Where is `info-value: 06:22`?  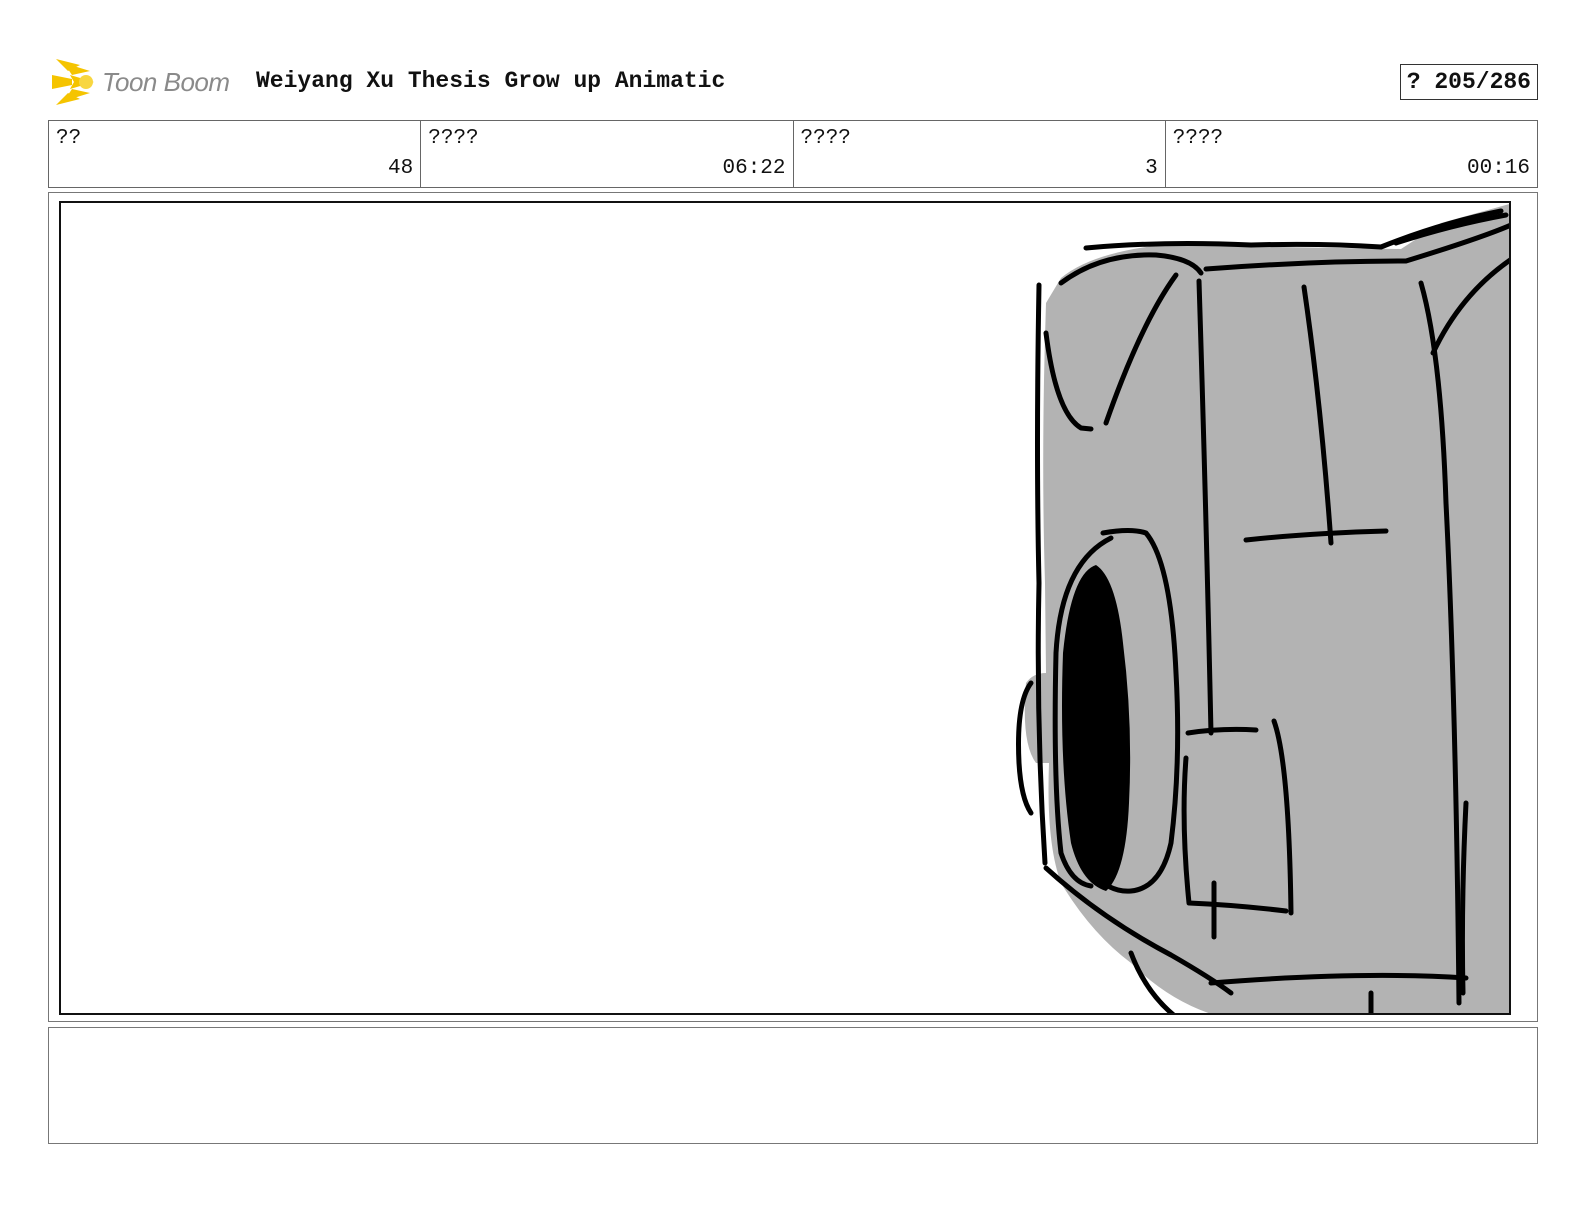 info-value: 06:22 is located at coordinates (754, 168).